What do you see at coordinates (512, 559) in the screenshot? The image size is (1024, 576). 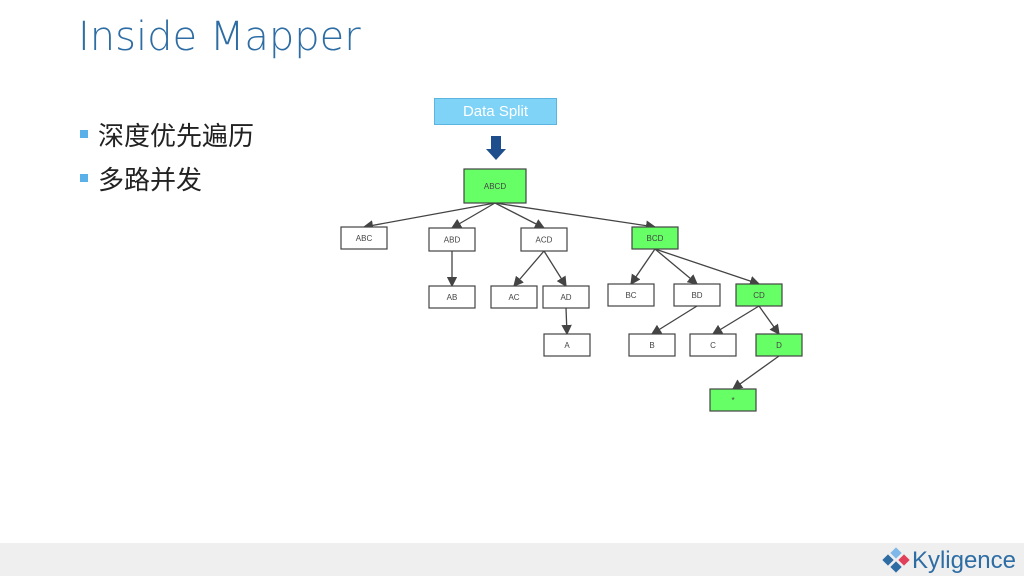 I see `footer-bar: Kyligence` at bounding box center [512, 559].